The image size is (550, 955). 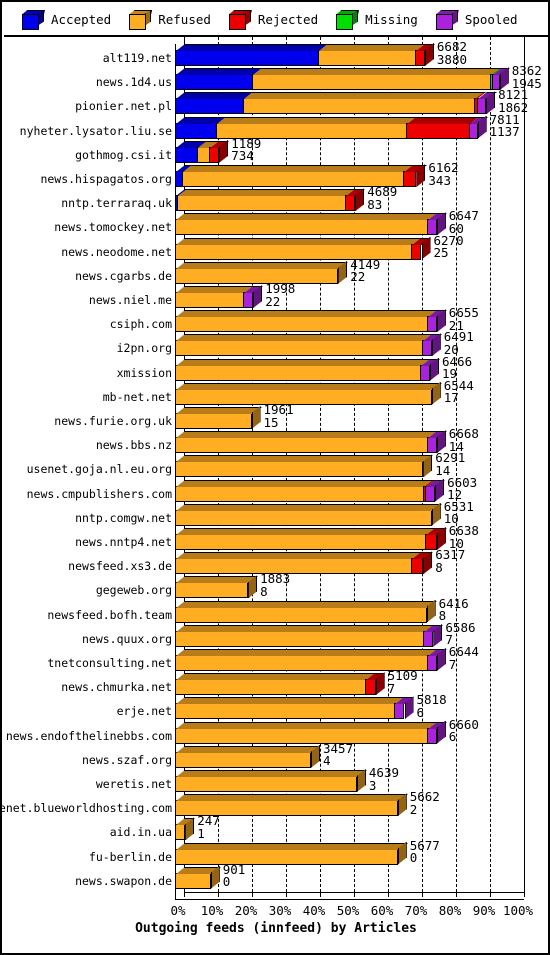 I want to click on legend-missing: Missing, so click(x=377, y=19).